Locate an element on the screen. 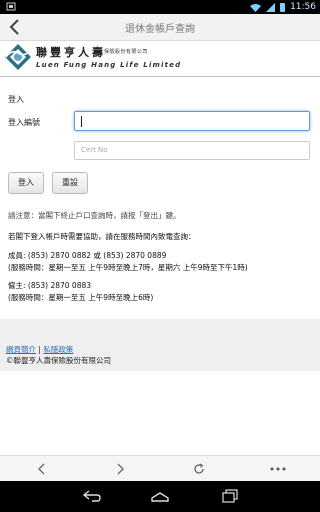 This screenshot has height=512, width=320. login-id-input is located at coordinates (192, 121).